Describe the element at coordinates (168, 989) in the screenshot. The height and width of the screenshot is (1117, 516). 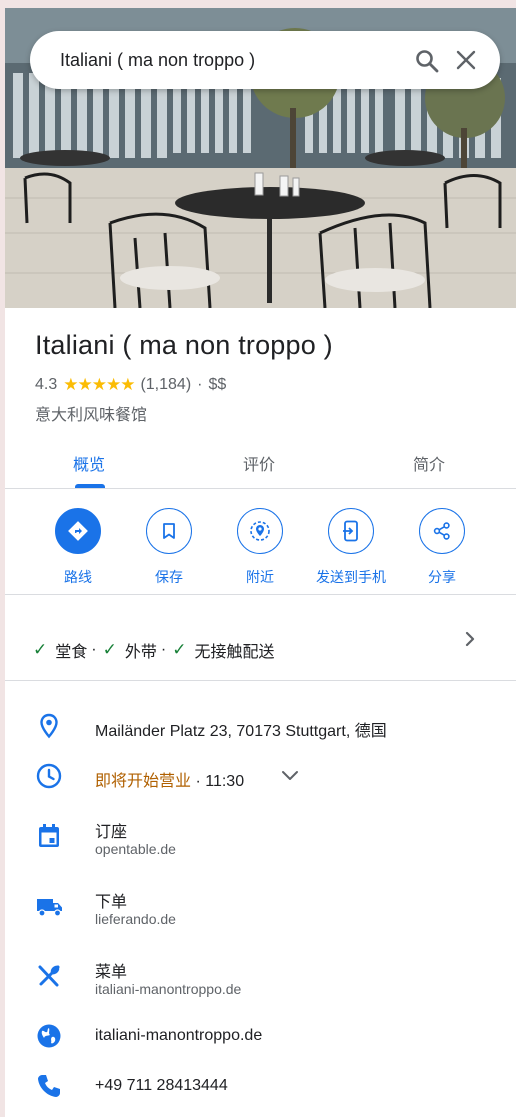
I see `menu-site: italiani-manontroppo.de` at that location.